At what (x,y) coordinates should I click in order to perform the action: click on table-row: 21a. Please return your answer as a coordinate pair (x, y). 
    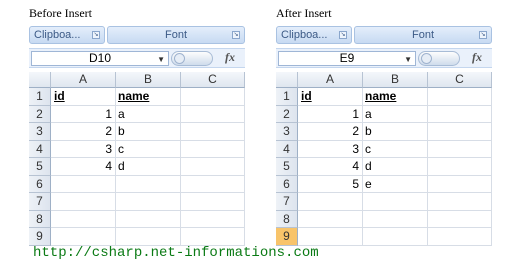
    Looking at the image, I should click on (384, 114).